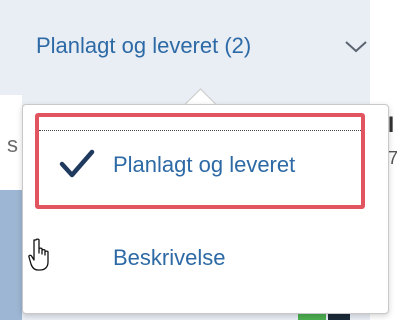  I want to click on background-text-fragment: s, so click(12, 144).